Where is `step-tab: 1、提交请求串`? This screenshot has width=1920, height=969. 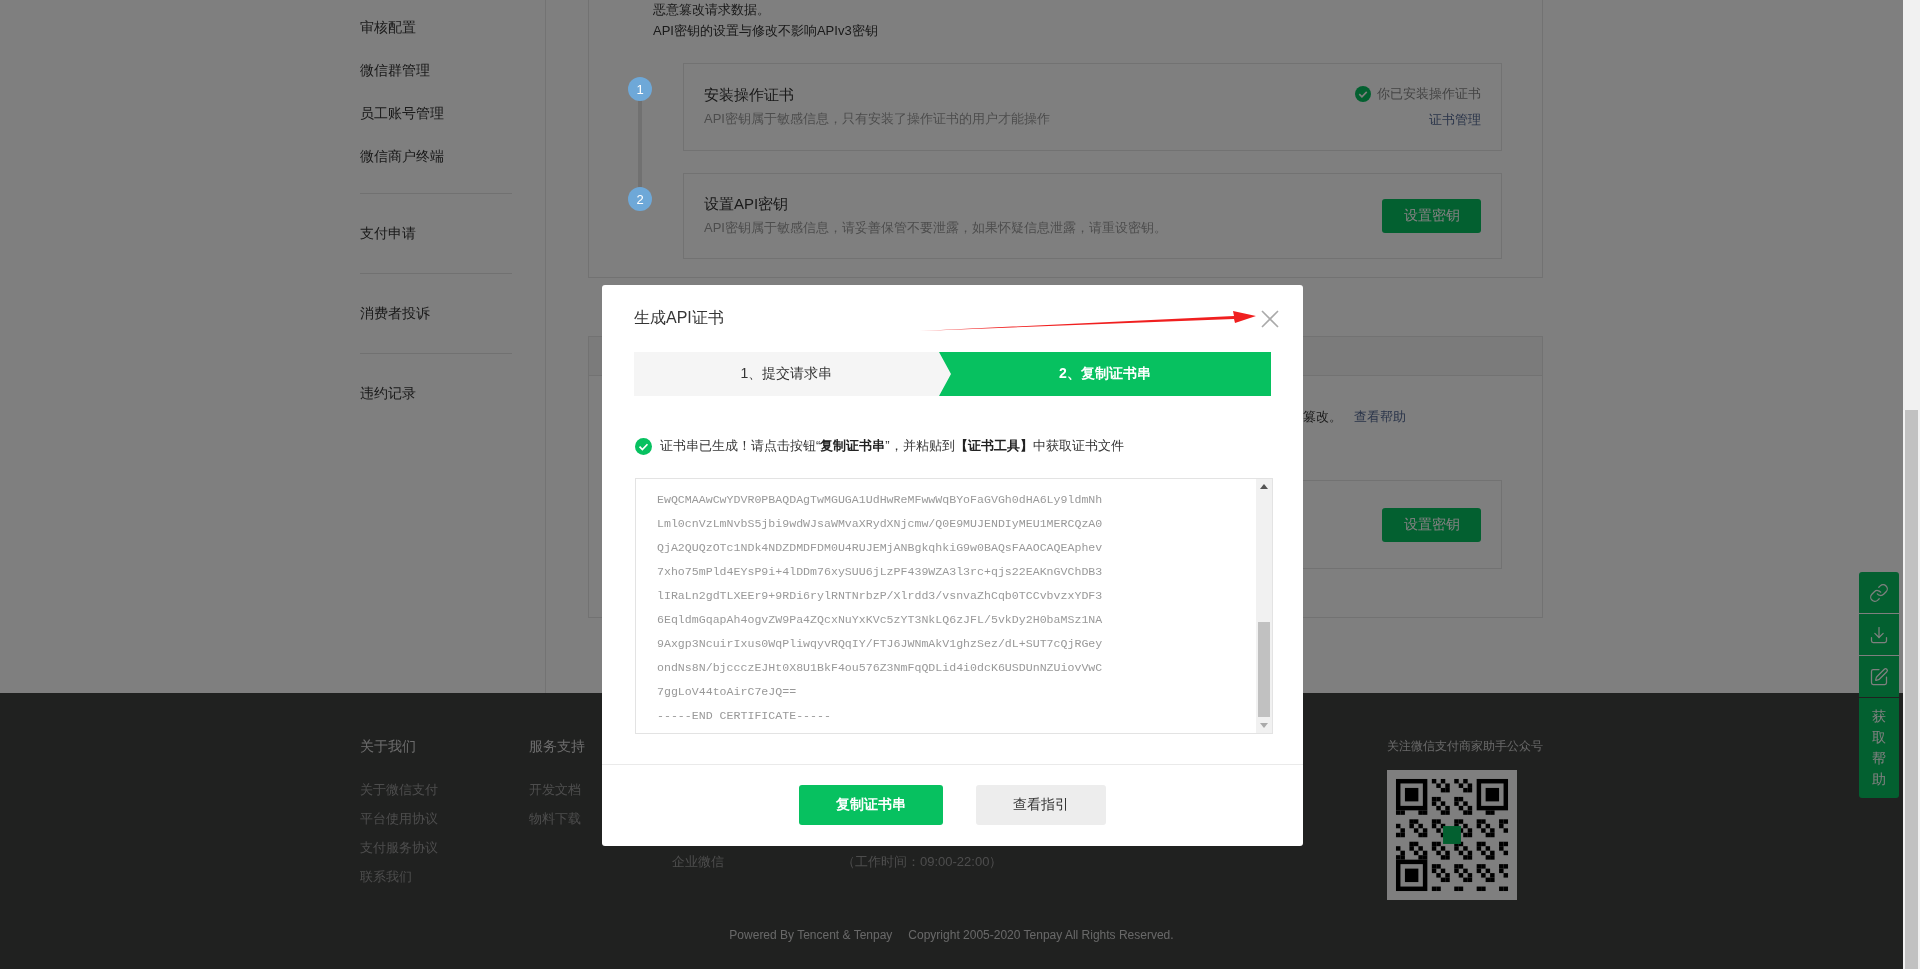 step-tab: 1、提交请求串 is located at coordinates (786, 374).